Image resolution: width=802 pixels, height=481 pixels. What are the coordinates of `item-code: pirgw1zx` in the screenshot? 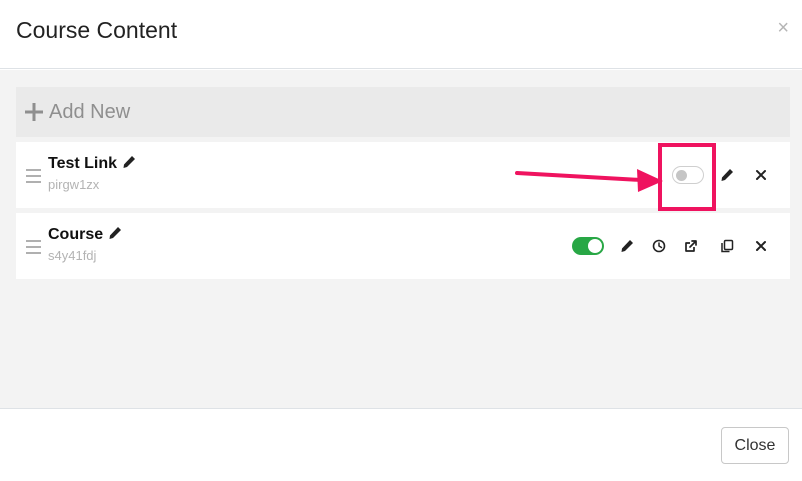 It's located at (74, 184).